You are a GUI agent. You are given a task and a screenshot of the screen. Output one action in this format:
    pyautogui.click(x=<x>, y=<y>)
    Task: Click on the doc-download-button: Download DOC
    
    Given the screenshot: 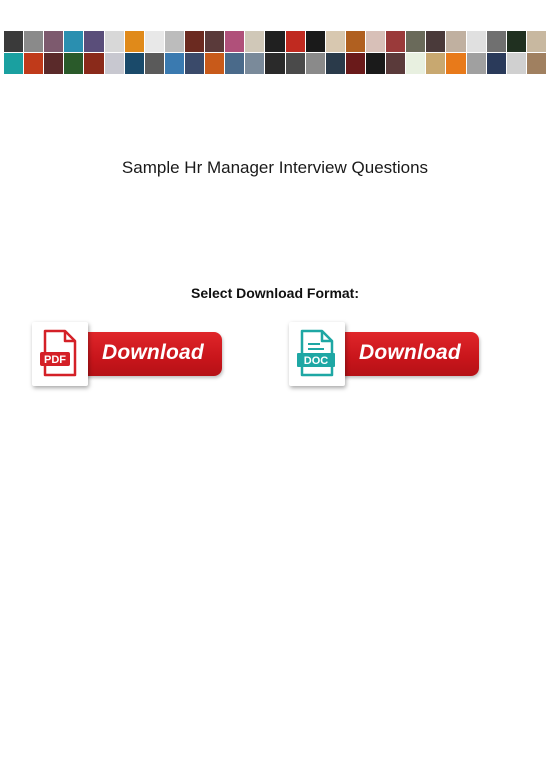 What is the action you would take?
    pyautogui.click(x=386, y=355)
    